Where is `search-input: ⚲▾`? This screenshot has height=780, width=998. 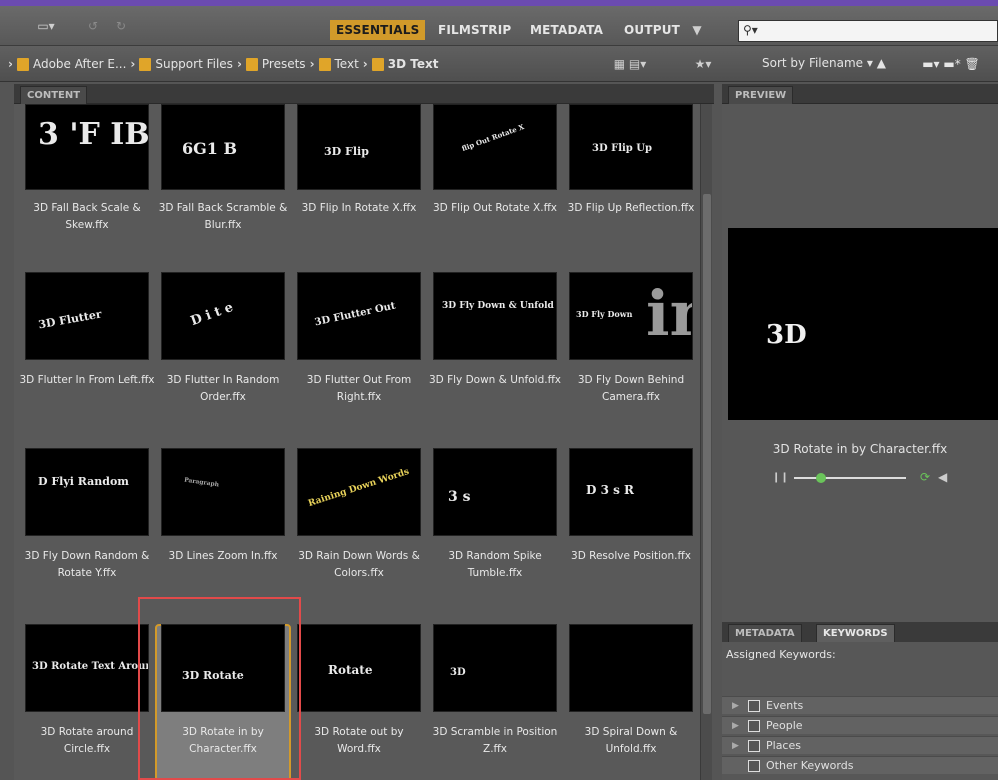 search-input: ⚲▾ is located at coordinates (868, 31).